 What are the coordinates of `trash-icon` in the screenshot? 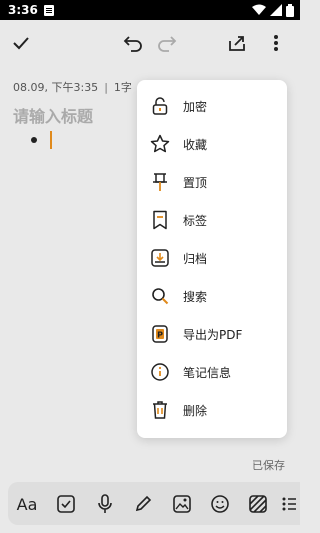 It's located at (160, 410).